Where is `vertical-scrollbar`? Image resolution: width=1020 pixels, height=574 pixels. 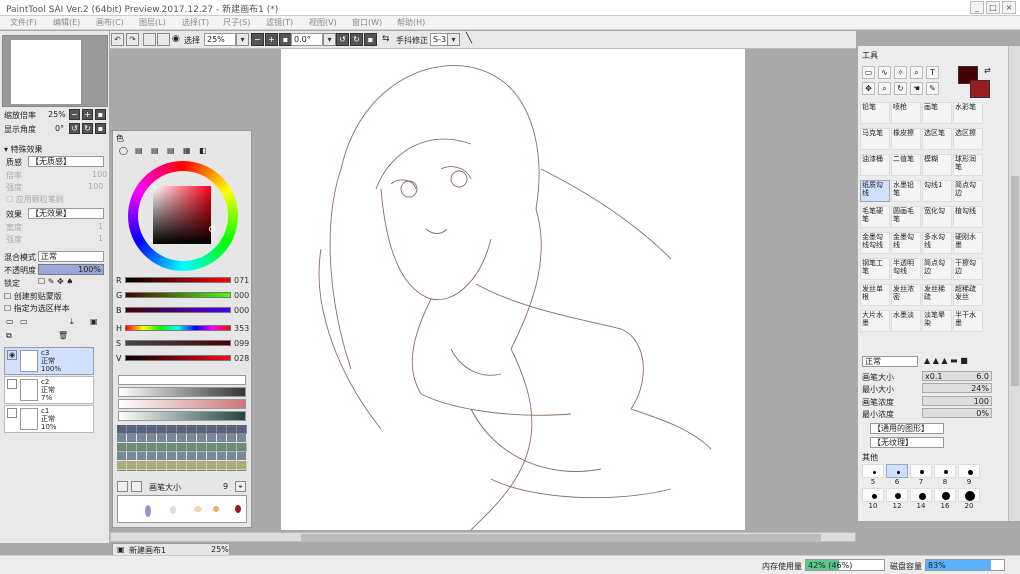 vertical-scrollbar is located at coordinates (1014, 283).